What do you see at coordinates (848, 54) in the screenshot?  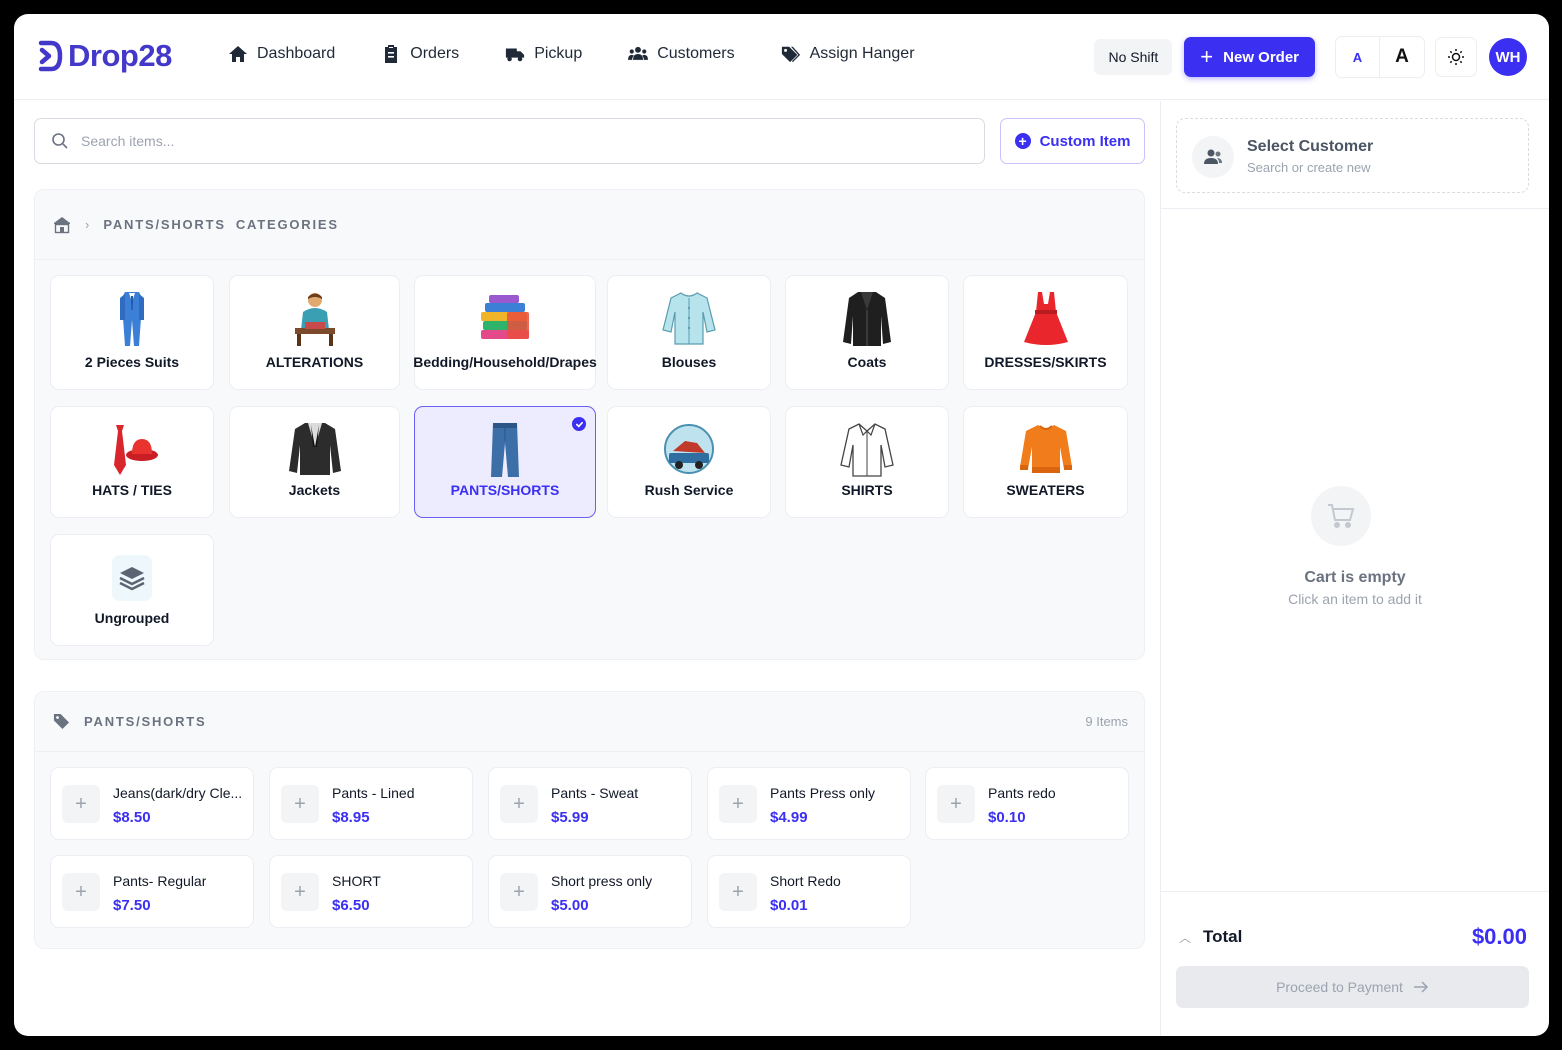 I see `nav-assign-hanger: Assign Hanger` at bounding box center [848, 54].